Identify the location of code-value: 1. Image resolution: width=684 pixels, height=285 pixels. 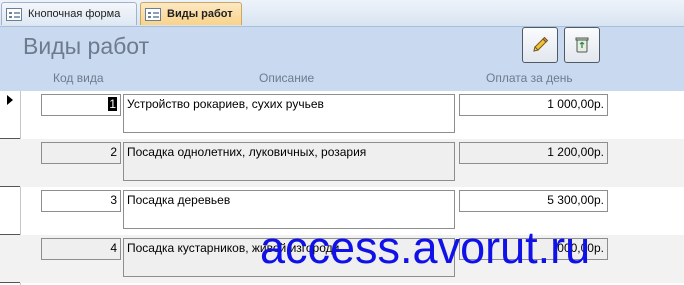
(112, 104).